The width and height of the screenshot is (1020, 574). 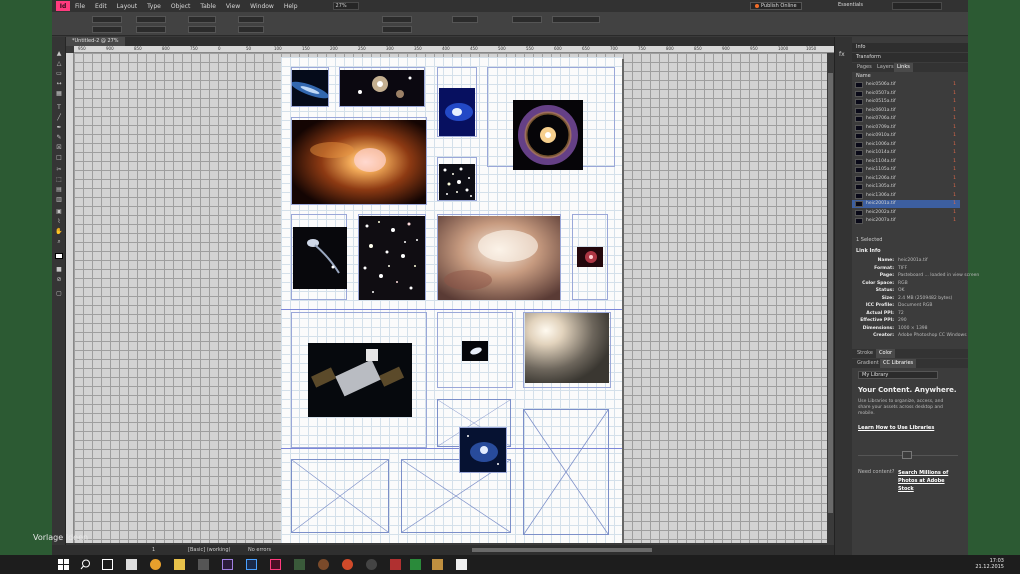 What do you see at coordinates (397, 19) in the screenshot?
I see `fill-swatch` at bounding box center [397, 19].